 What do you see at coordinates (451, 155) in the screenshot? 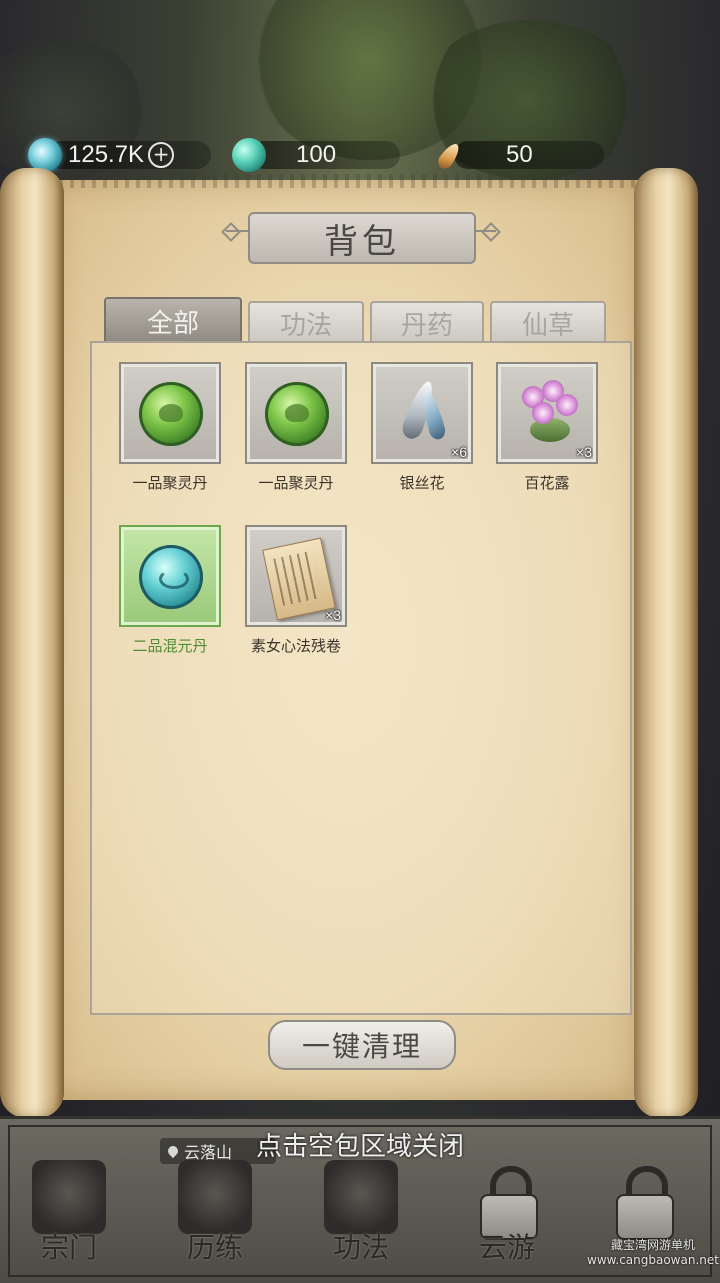
I see `feather-icon` at bounding box center [451, 155].